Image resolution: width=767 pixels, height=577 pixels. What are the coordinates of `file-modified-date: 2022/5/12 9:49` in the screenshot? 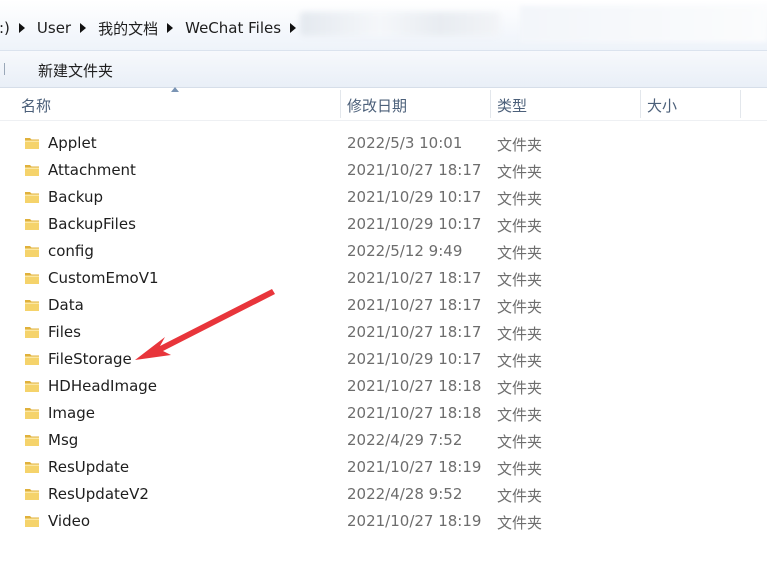 It's located at (405, 251).